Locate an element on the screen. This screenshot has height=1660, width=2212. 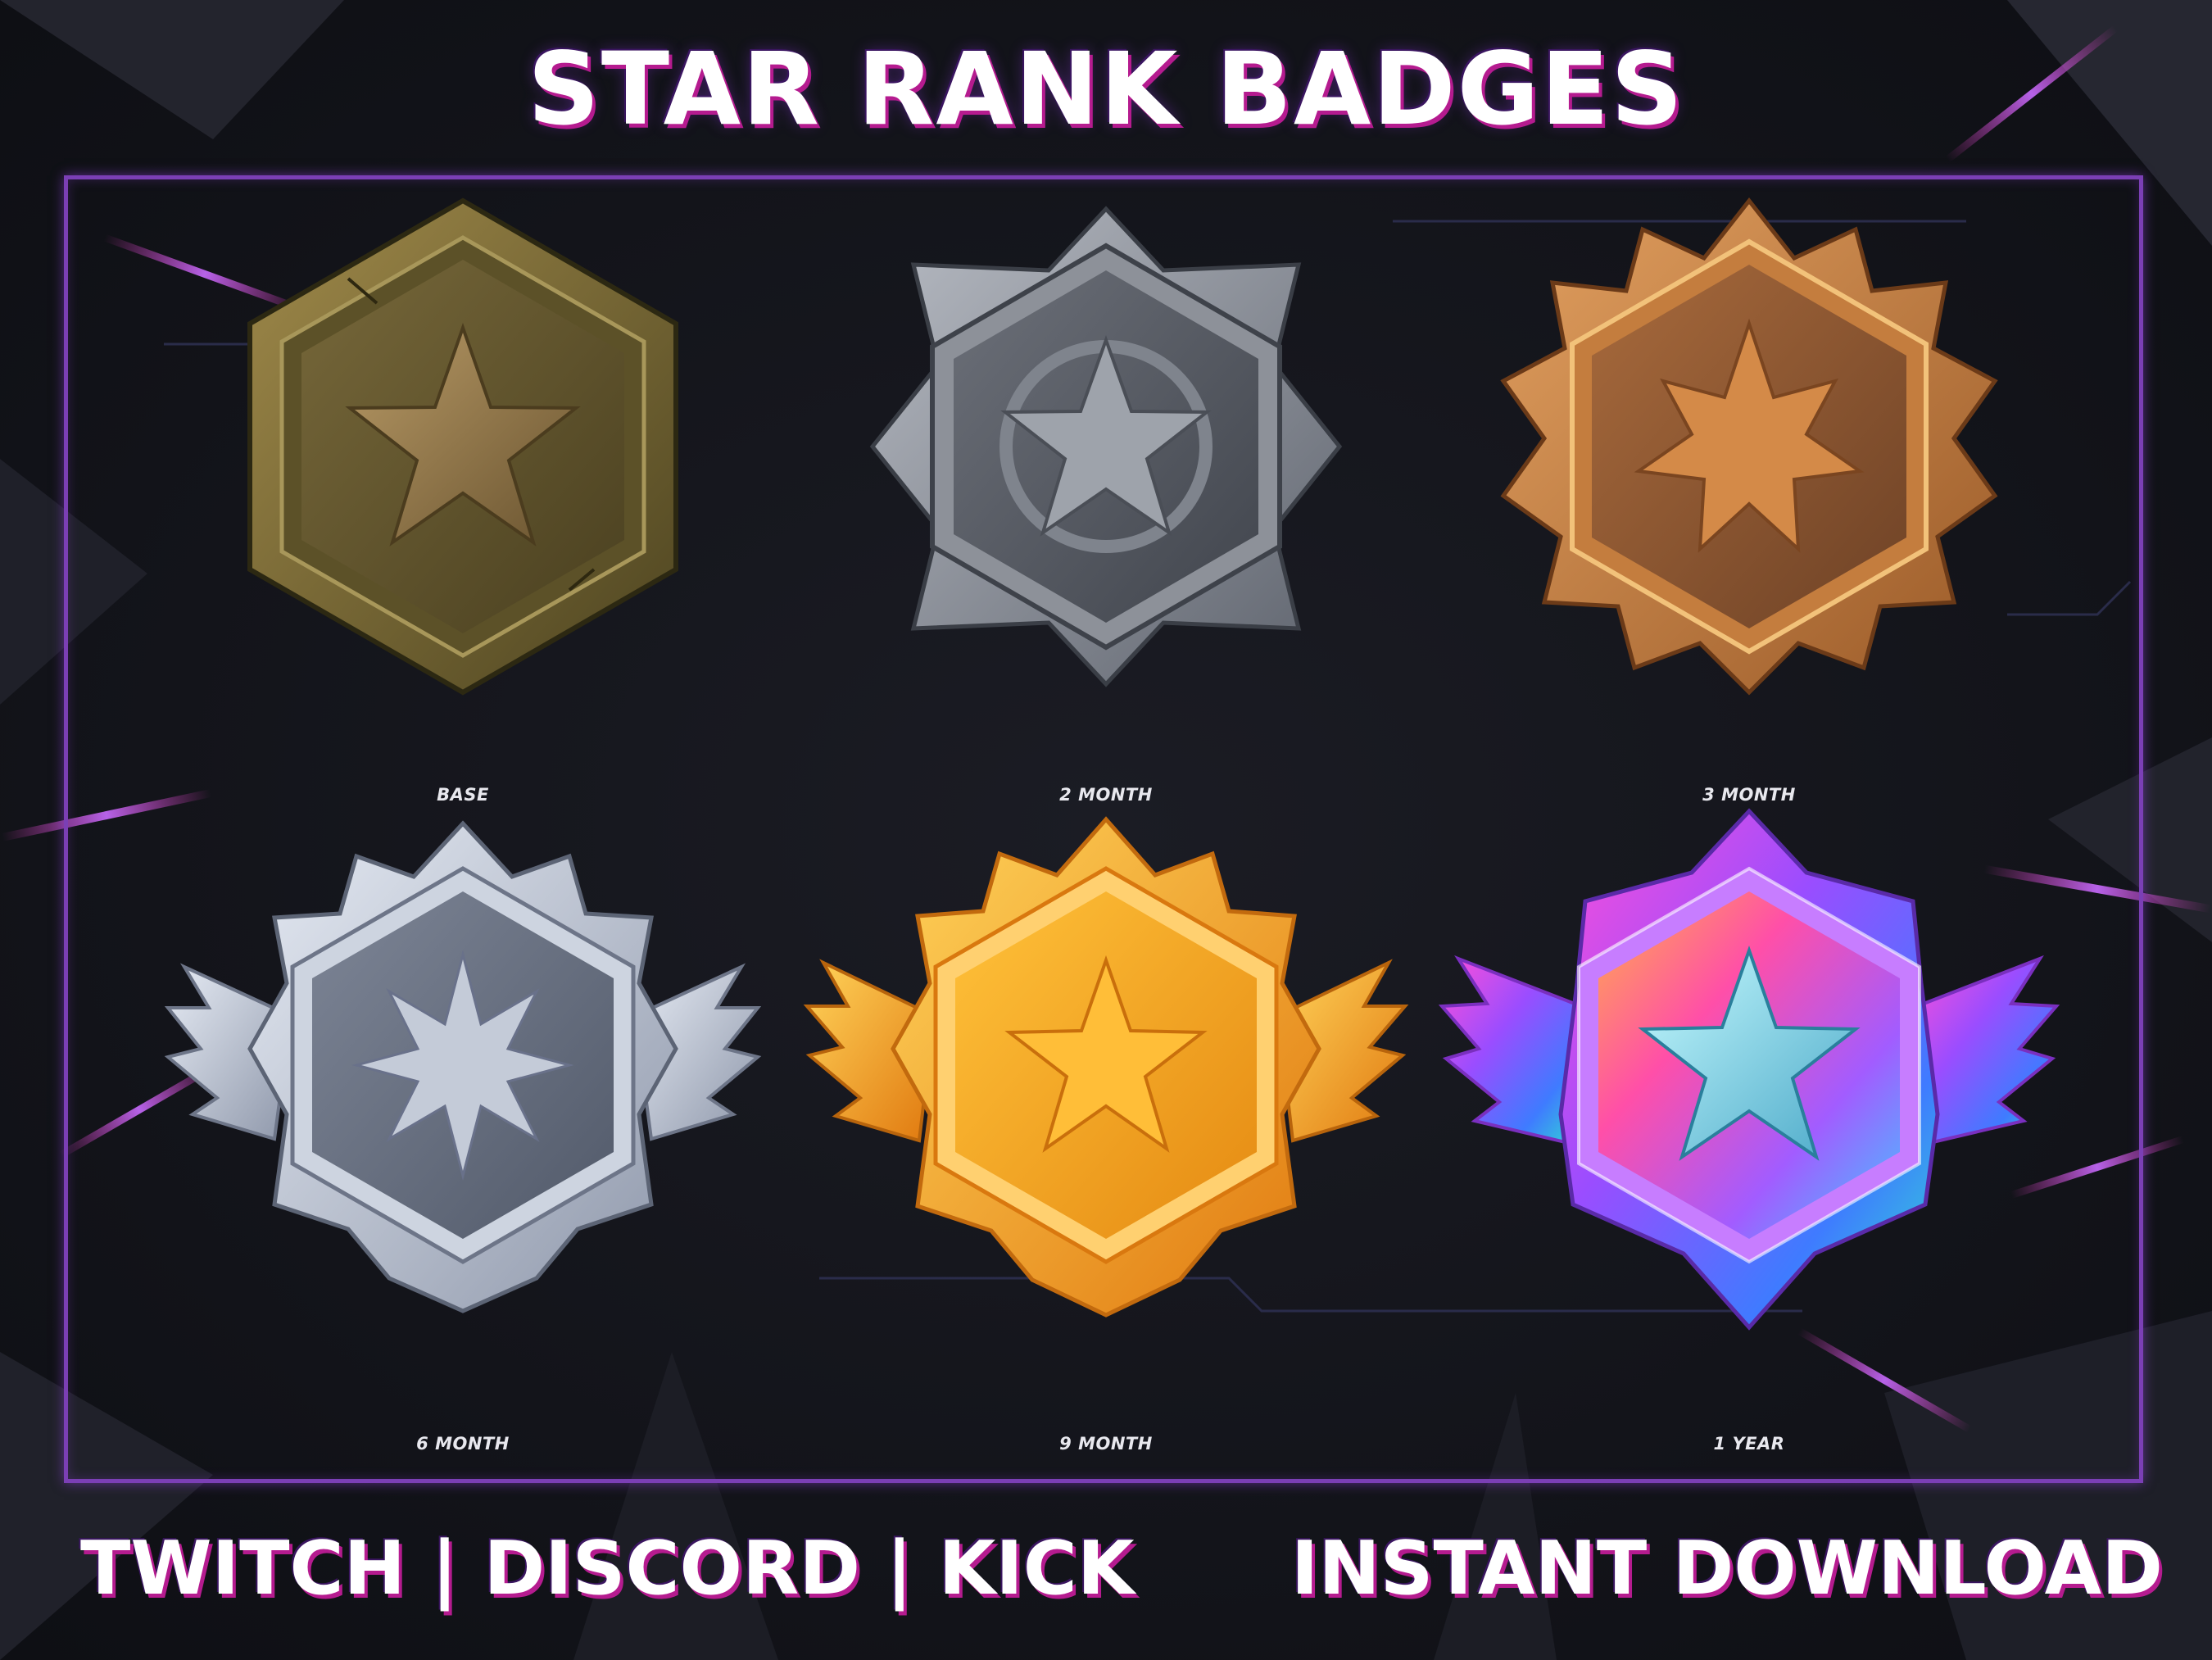
badge-9-month is located at coordinates (1106, 1067).